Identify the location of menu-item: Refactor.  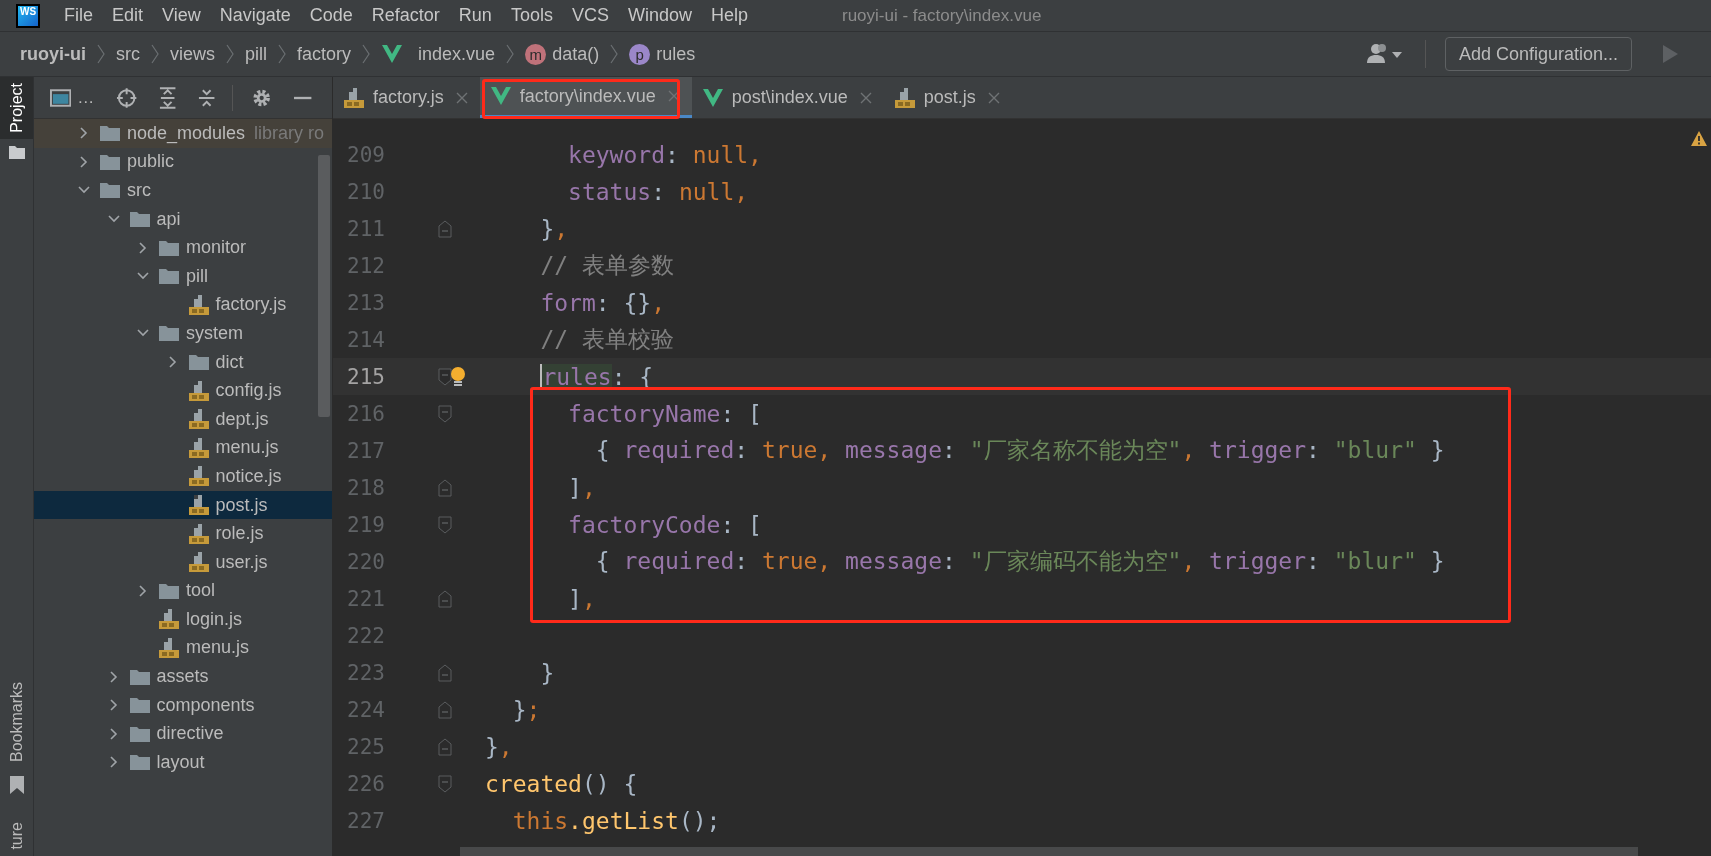
(405, 15).